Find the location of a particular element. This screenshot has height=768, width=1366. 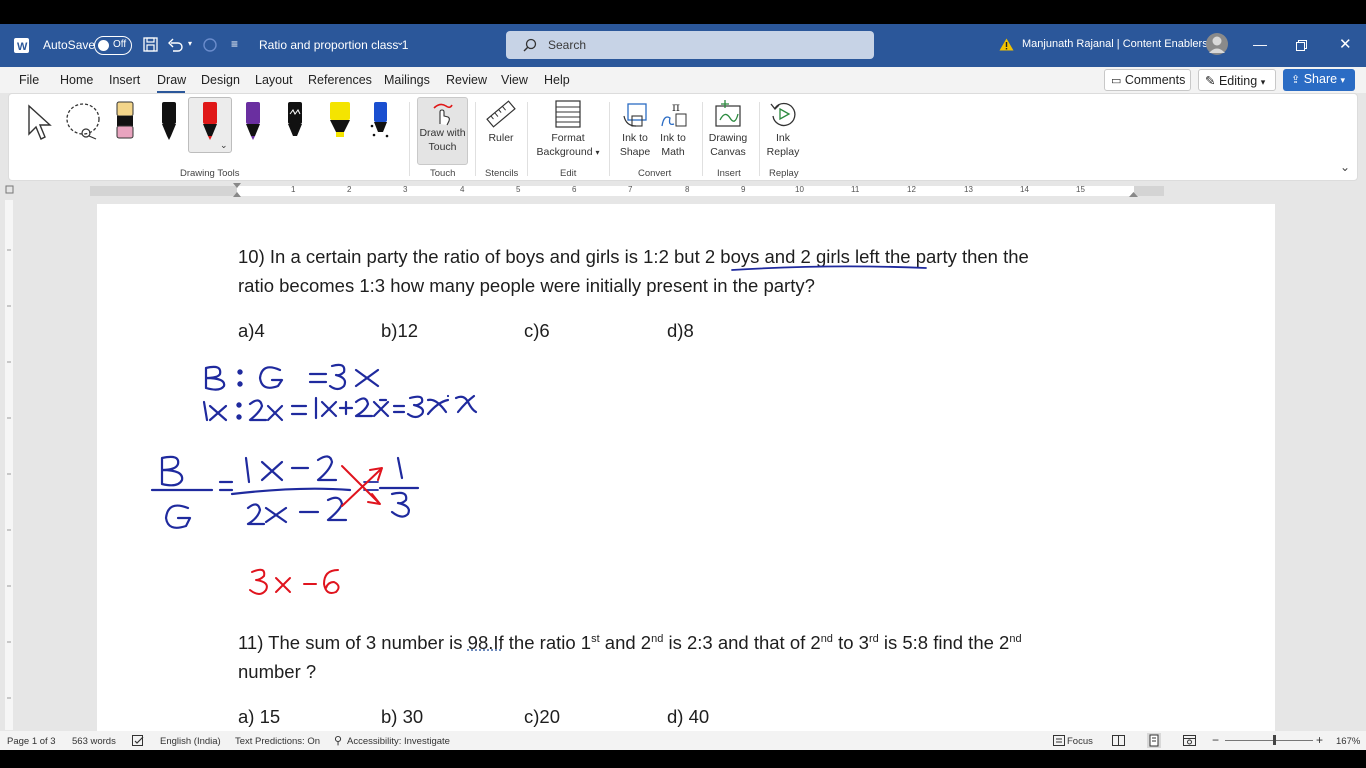

draw-with-touch-label: Draw with Touch is located at coordinates (442, 140).